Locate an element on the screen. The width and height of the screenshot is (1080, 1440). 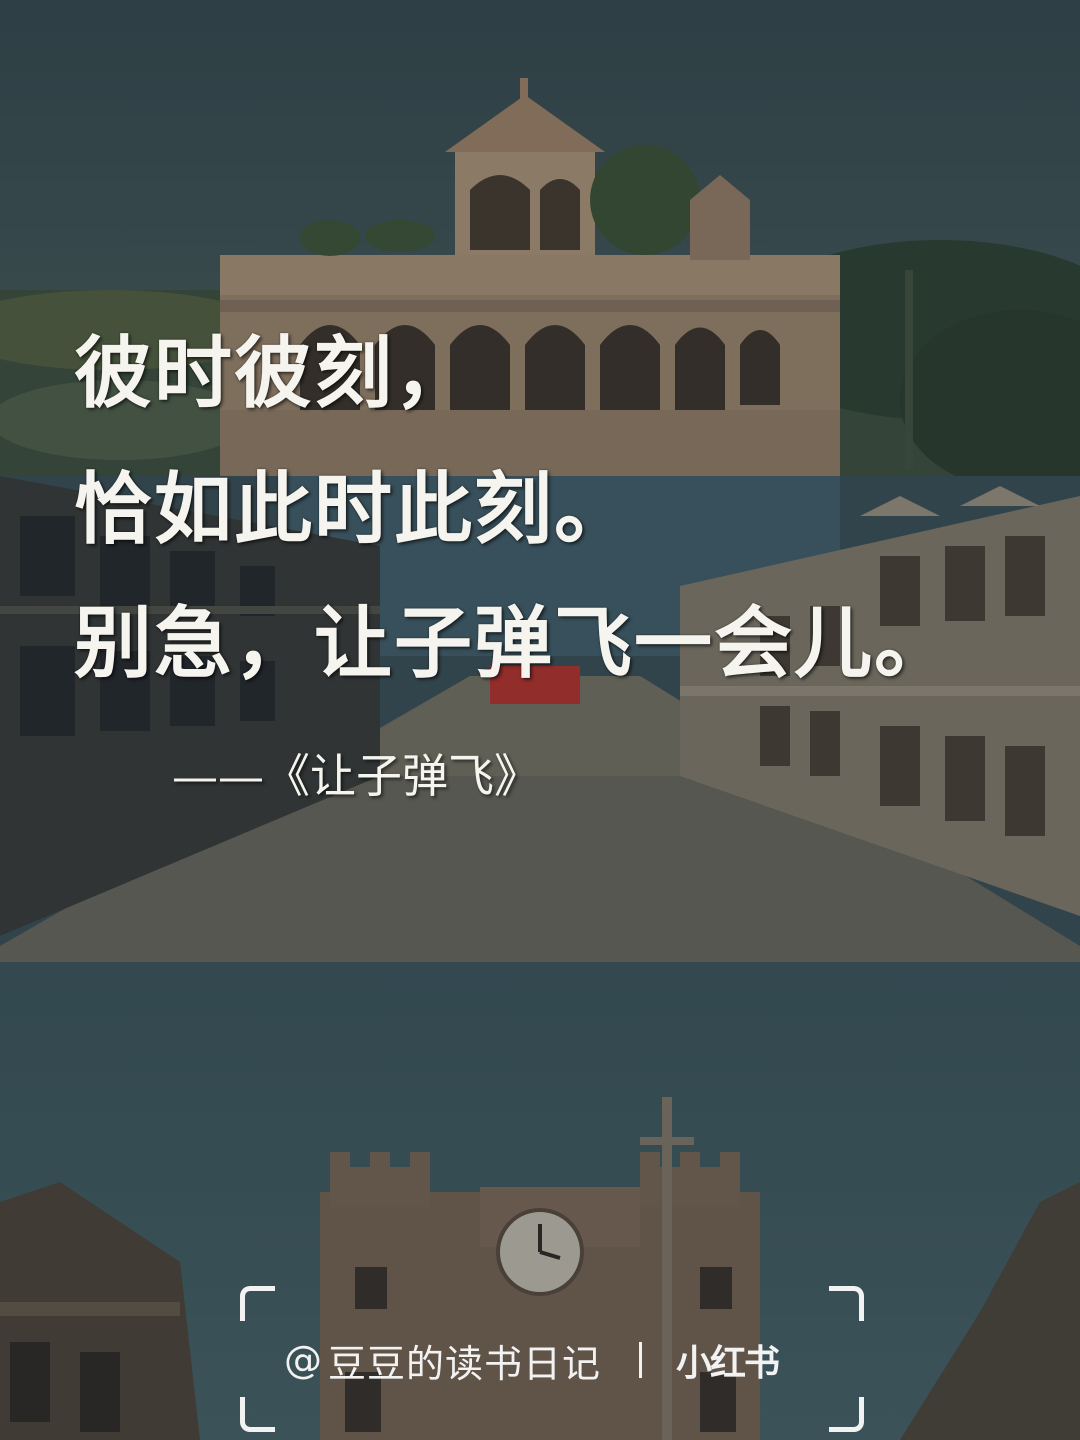
brand-logo: 小红书 is located at coordinates (728, 1363).